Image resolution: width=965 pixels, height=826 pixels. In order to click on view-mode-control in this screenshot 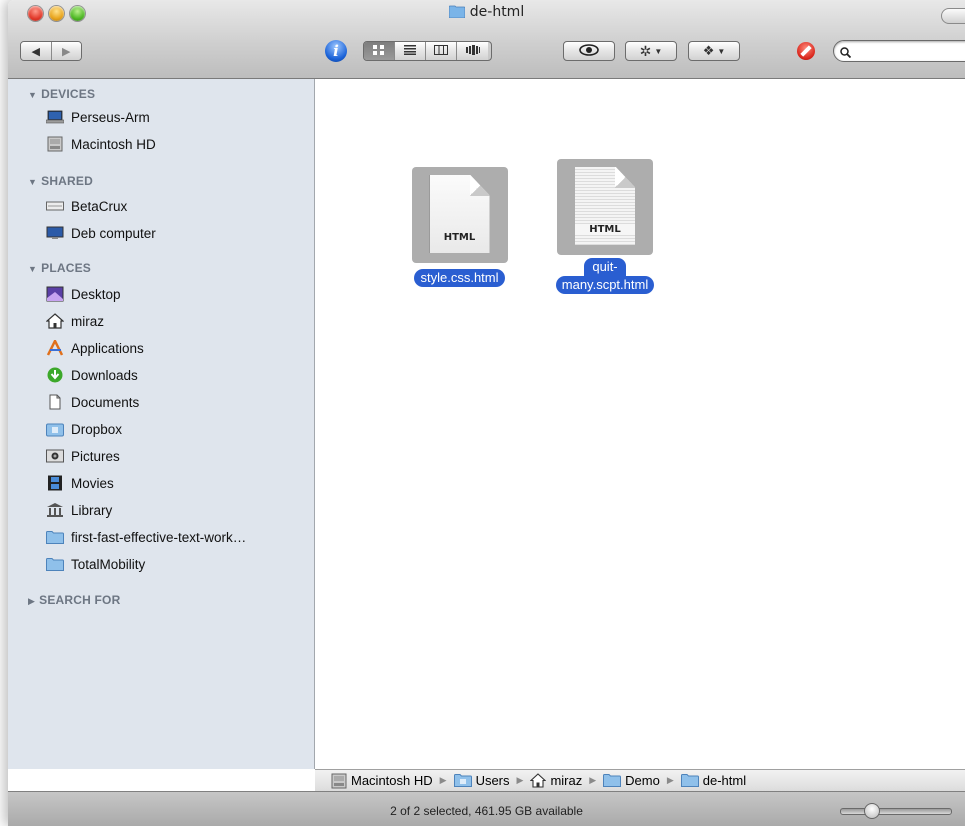, I will do `click(427, 51)`.